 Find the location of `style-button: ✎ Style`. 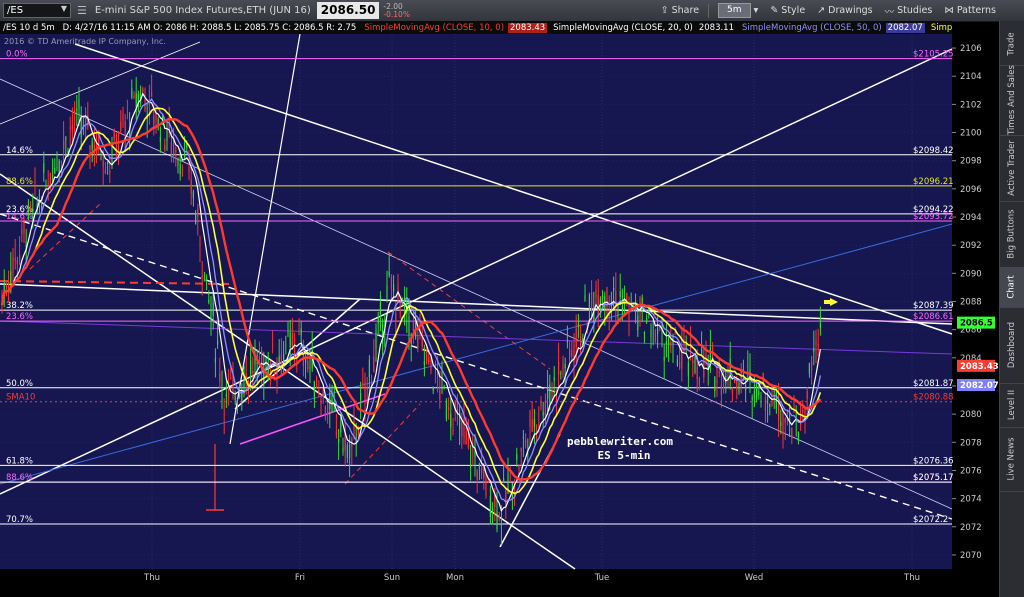

style-button: ✎ Style is located at coordinates (787, 10).